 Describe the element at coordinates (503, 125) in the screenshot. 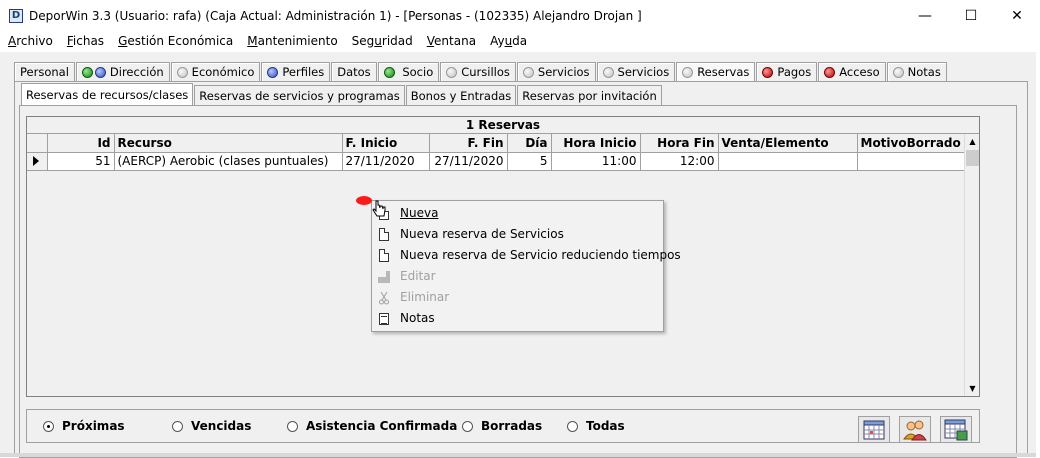

I see `grid-caption: 1 Reservas` at that location.